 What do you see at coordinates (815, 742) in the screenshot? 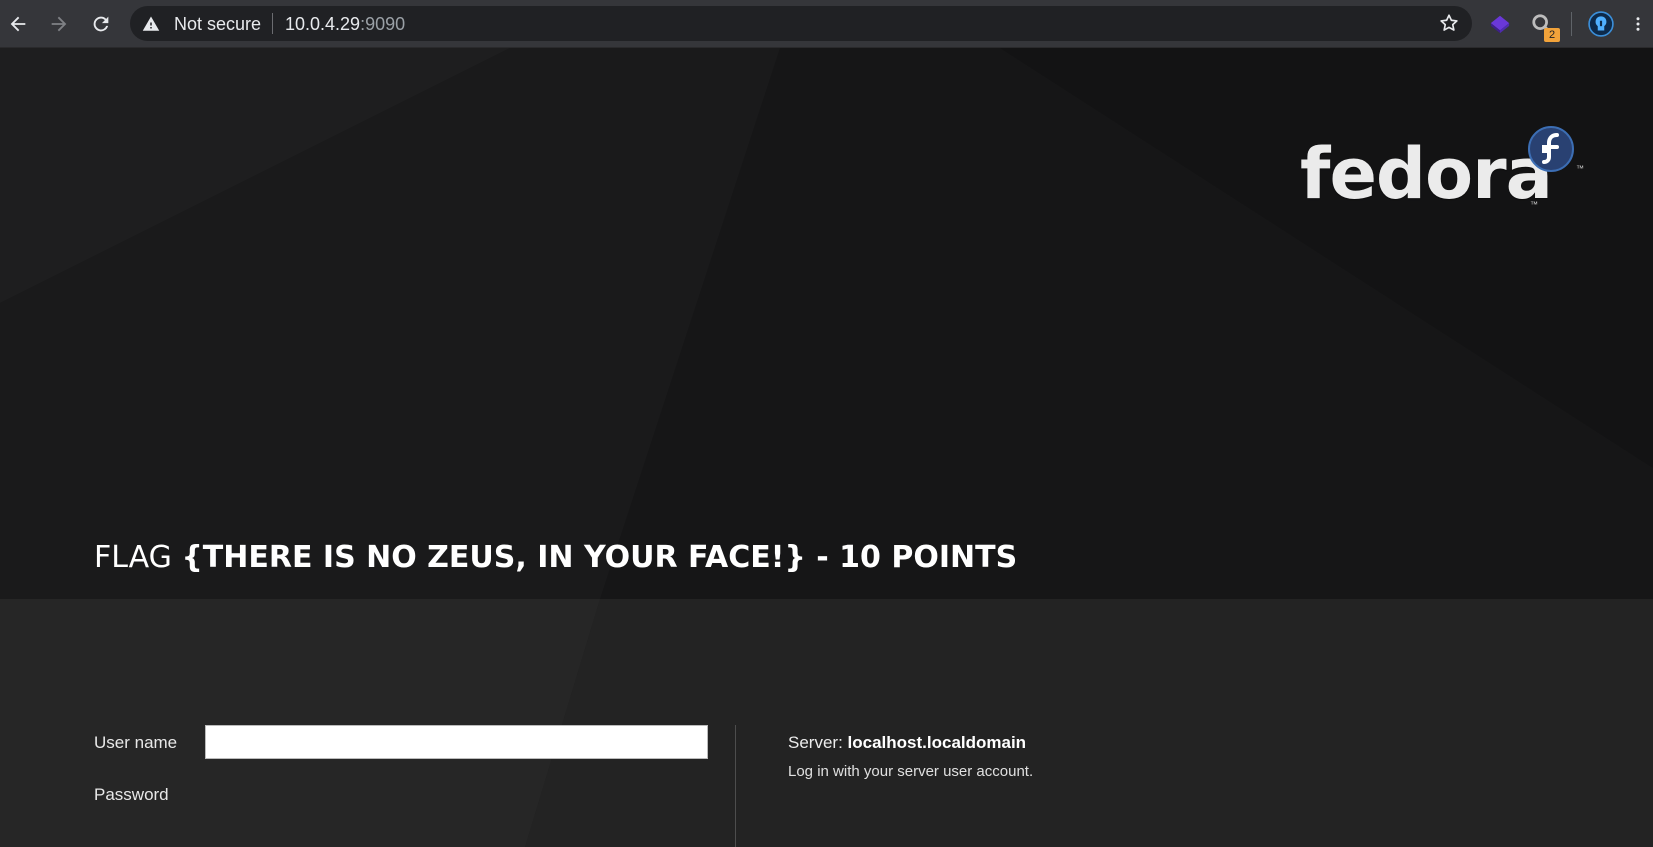
I see `server-label: Server:` at bounding box center [815, 742].